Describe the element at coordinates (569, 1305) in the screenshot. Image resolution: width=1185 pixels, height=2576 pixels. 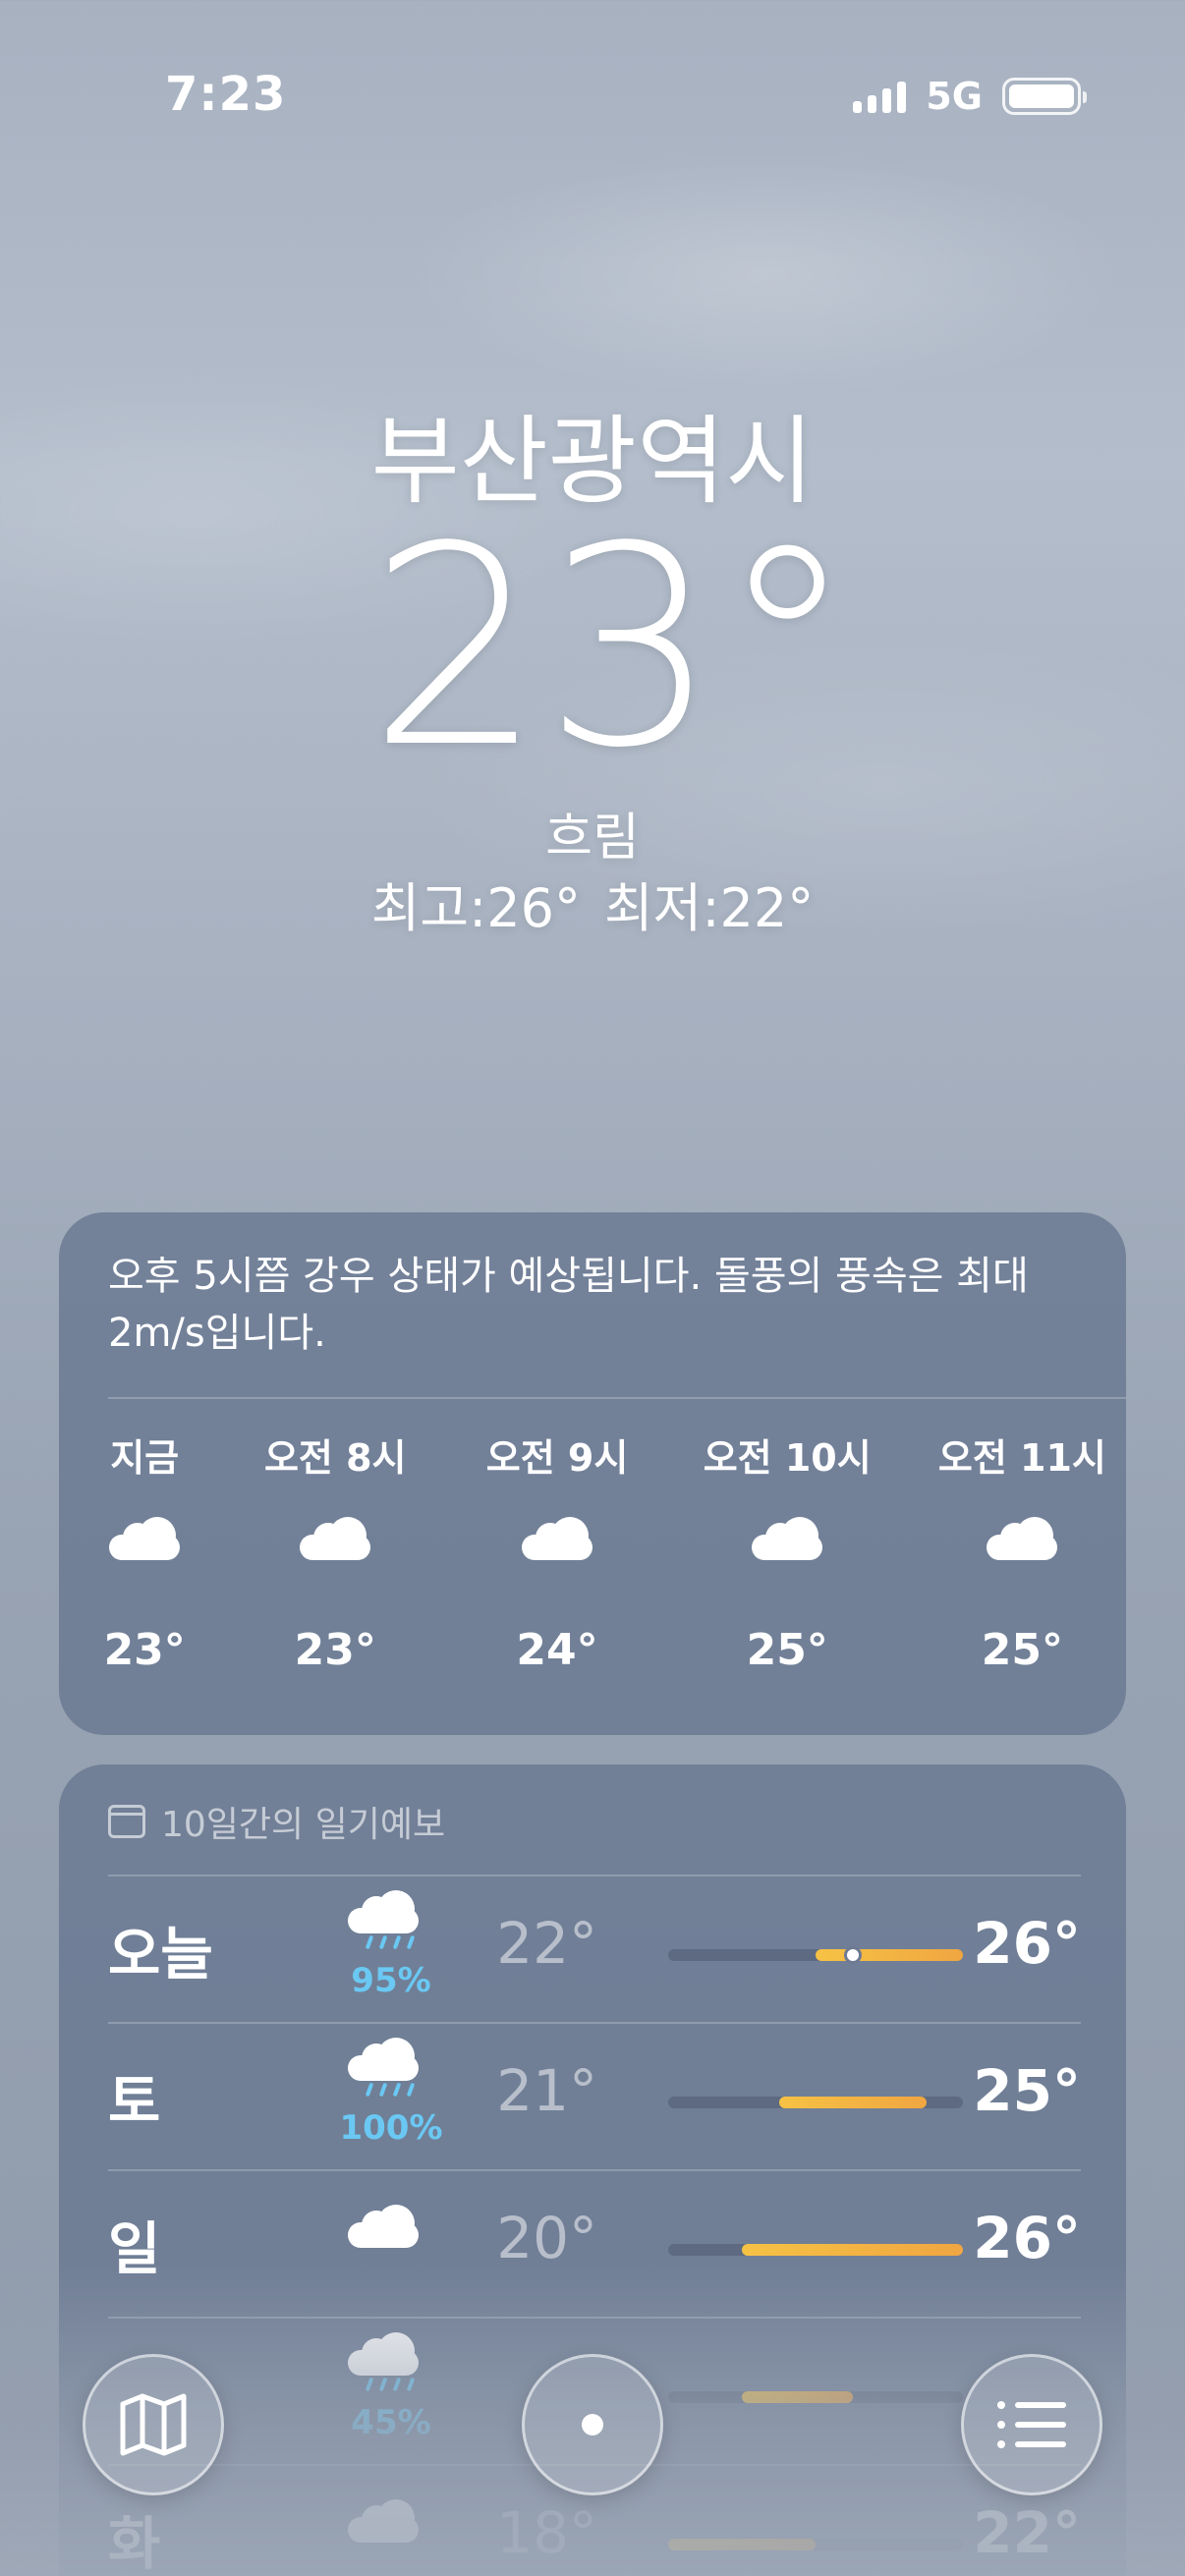
I see `forecast-summary: 오후 5시쯤 강우 상태가 예상됩니다. 돌풍의 풍속은 최대 2m/s입니다.` at that location.